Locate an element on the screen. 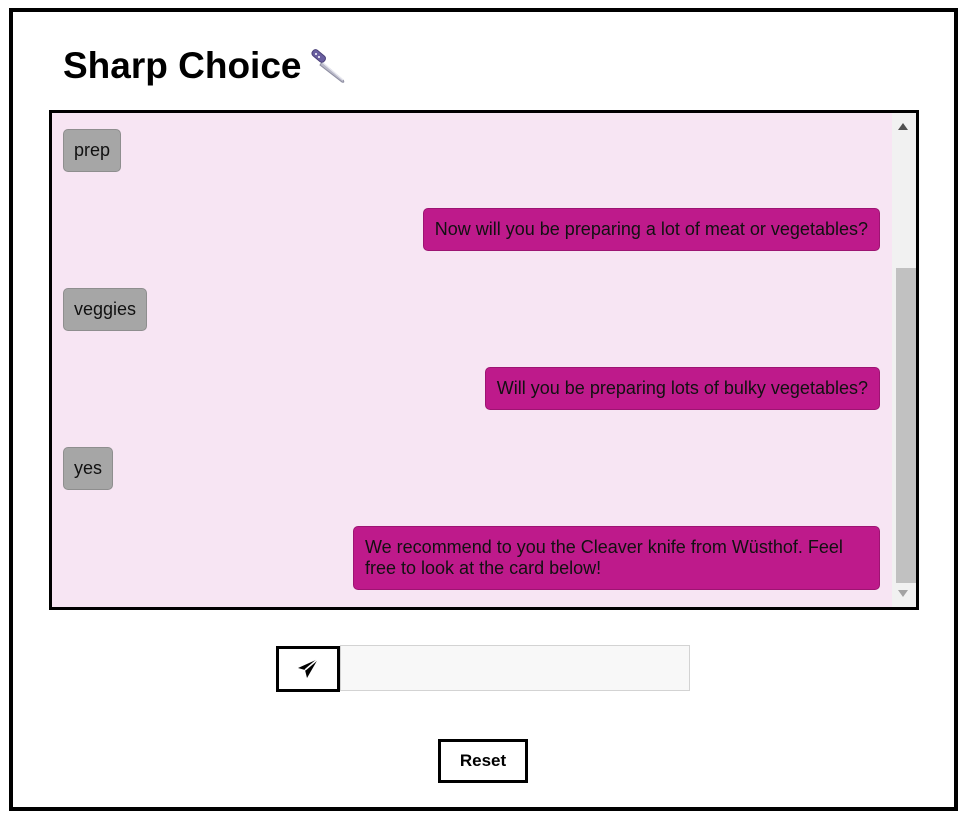  scroll-down-arrow-icon is located at coordinates (903, 593).